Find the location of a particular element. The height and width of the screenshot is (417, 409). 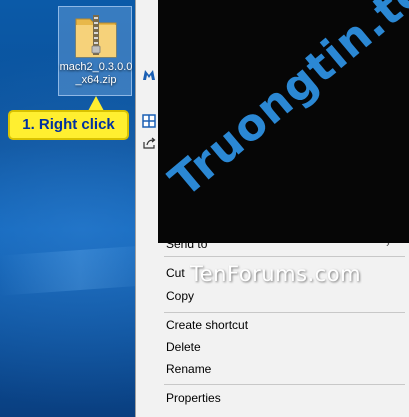

malwarebytes-icon is located at coordinates (149, 75).